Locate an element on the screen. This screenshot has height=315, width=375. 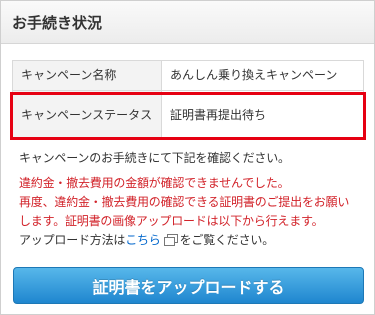
upload-certificate-button: 証明書をアップロードする is located at coordinates (188, 285).